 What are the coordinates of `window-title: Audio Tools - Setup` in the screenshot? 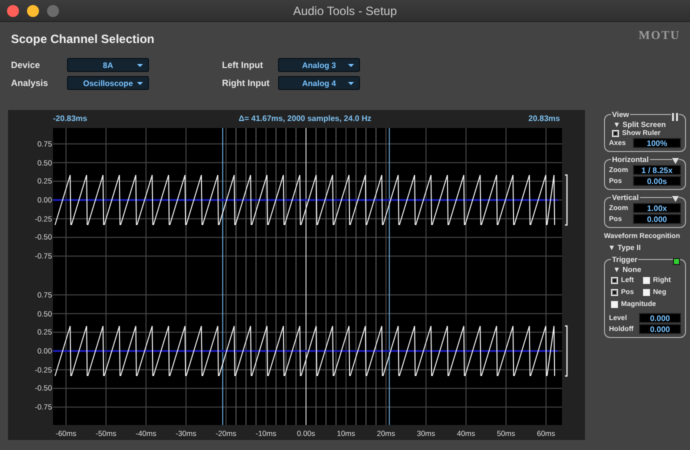 It's located at (345, 11).